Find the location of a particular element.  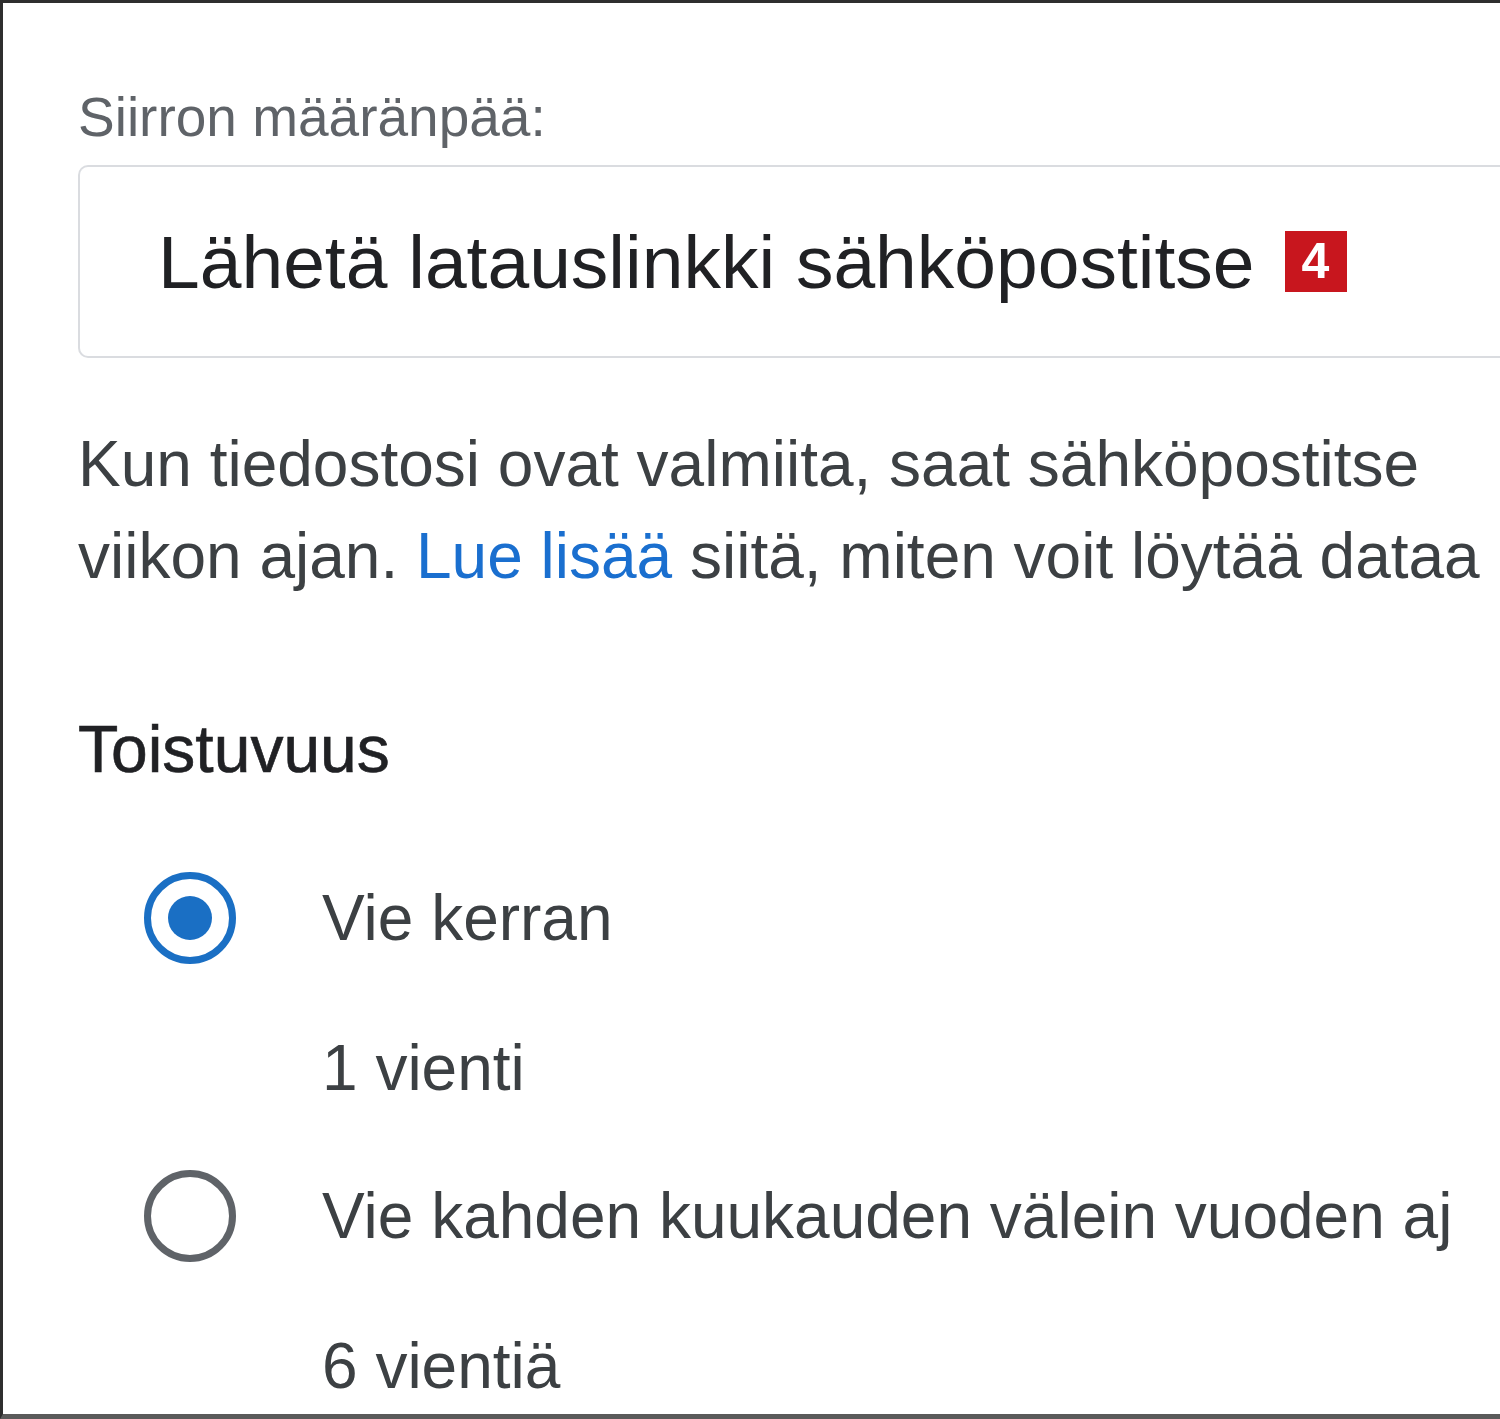

learn-more-link: Lue lisää is located at coordinates (544, 556).